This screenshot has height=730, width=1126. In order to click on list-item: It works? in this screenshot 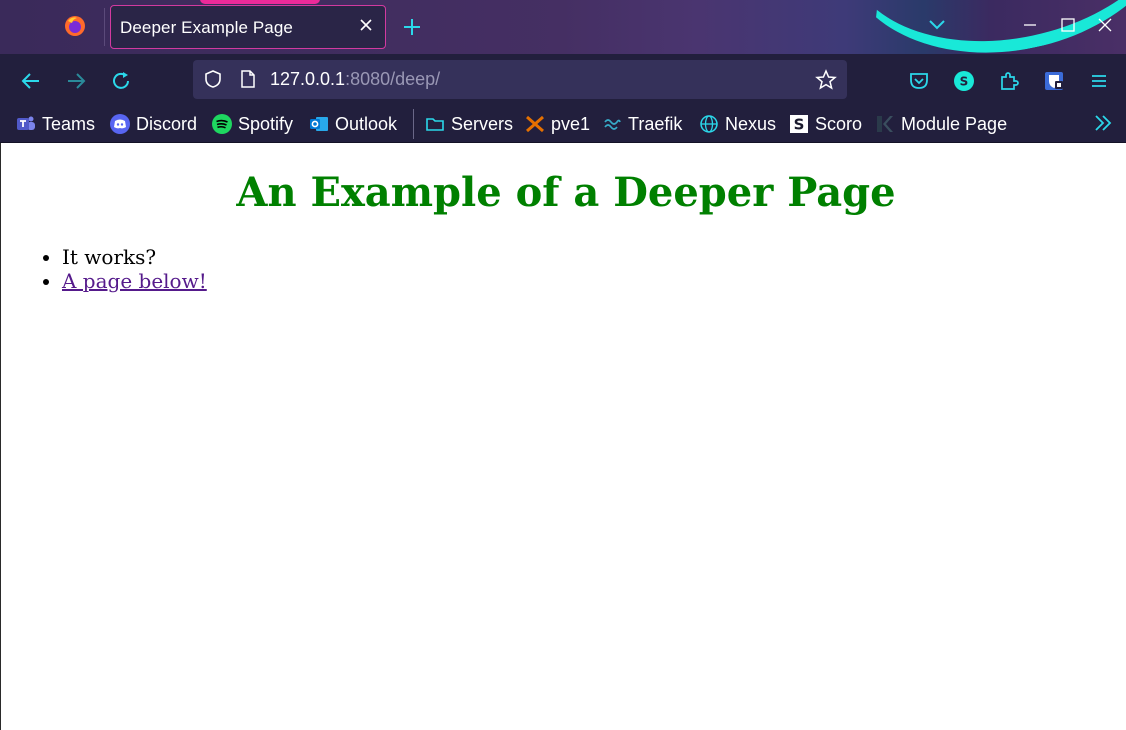, I will do `click(134, 257)`.